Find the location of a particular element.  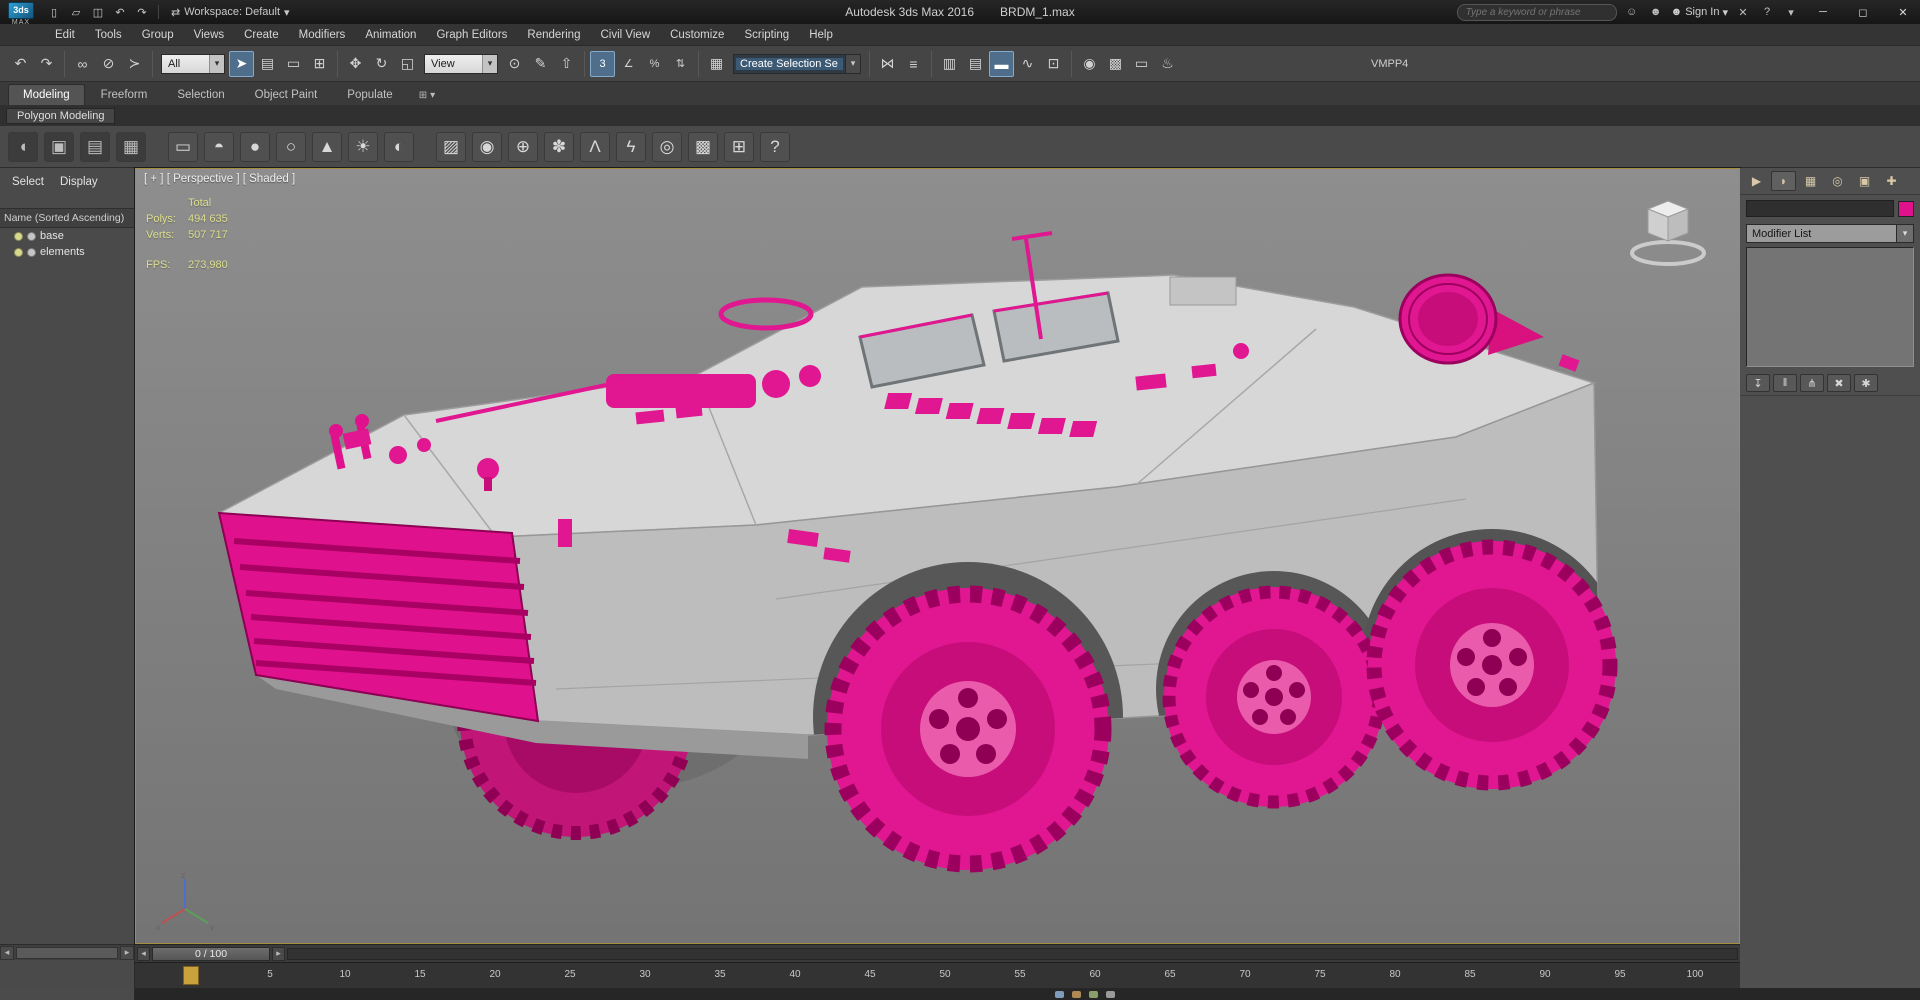

select-and-link-button: ∞ is located at coordinates (82, 64).